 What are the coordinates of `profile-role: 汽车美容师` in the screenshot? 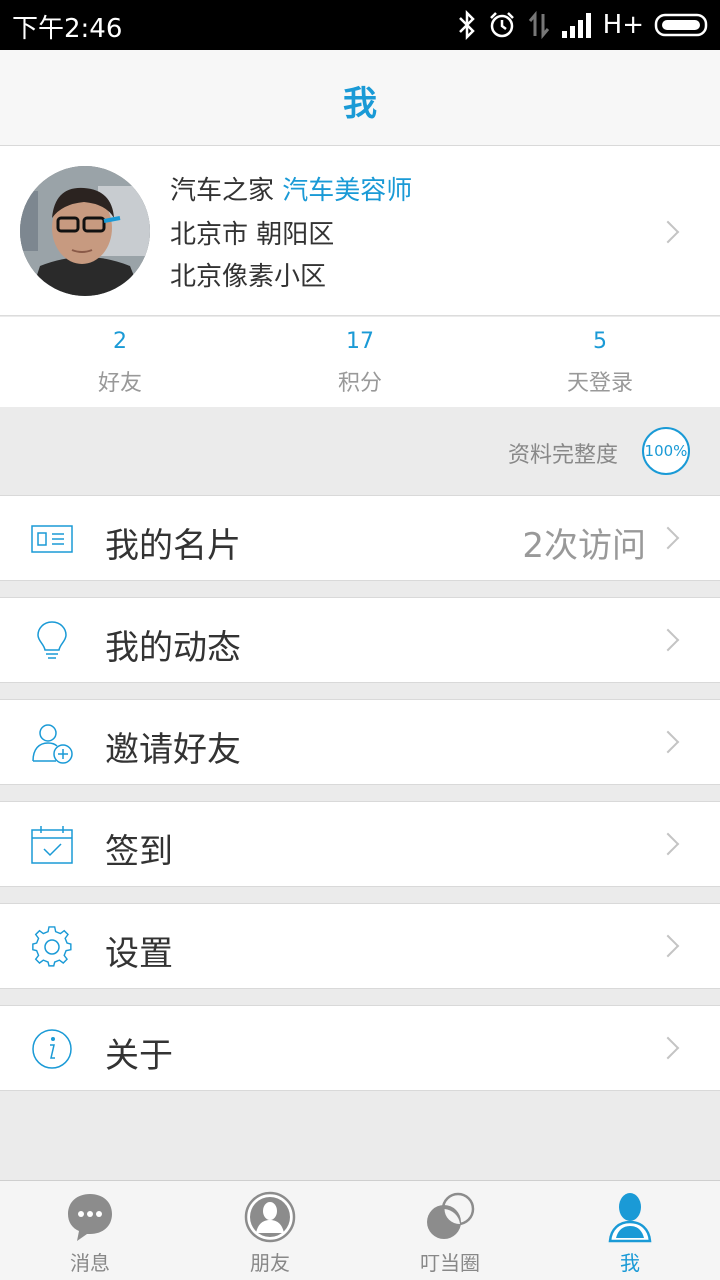 It's located at (347, 191).